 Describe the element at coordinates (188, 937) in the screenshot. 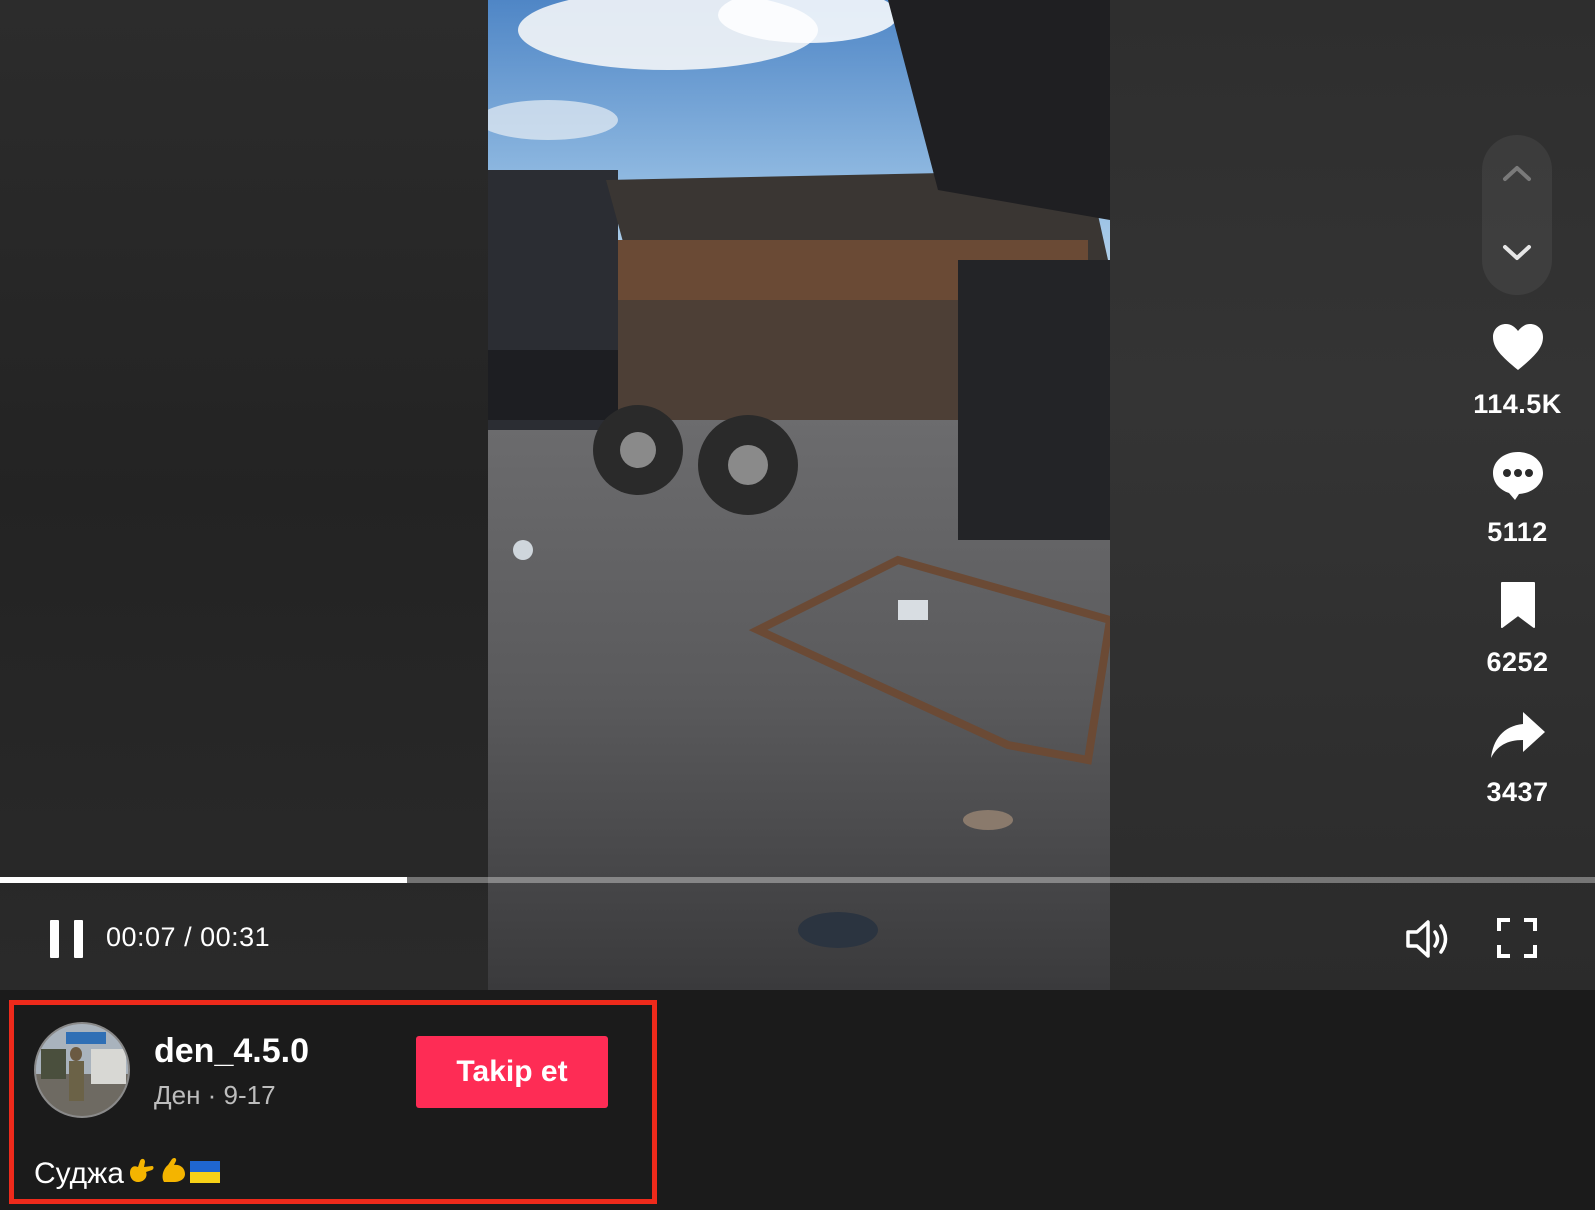

I see `playback-time: 00:07 / 00:31` at that location.